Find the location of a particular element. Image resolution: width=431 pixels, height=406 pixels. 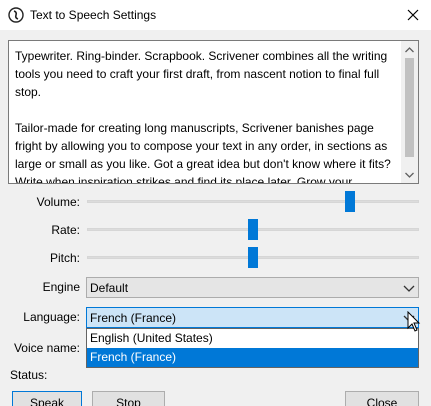

mouse-cursor-icon is located at coordinates (414, 321).